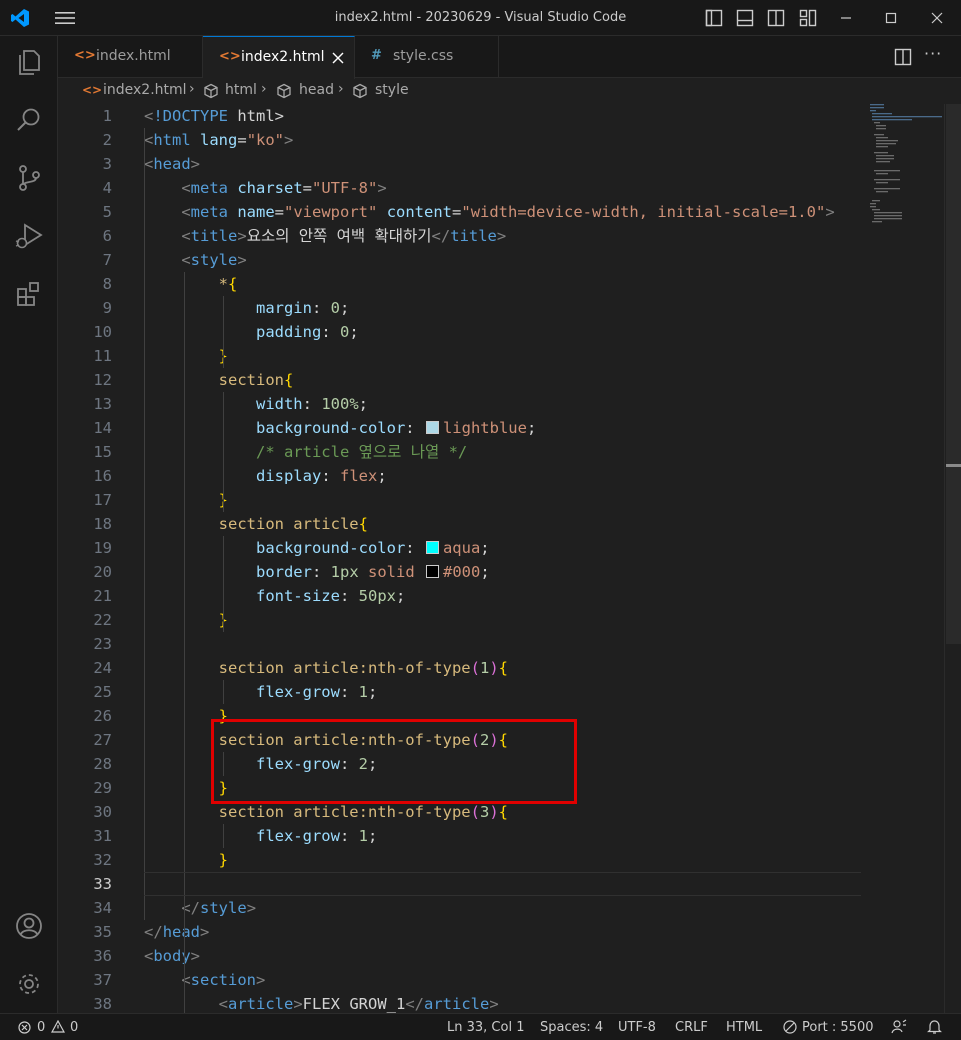 The height and width of the screenshot is (1040, 961). I want to click on code-text: padding: 0;, so click(307, 332).